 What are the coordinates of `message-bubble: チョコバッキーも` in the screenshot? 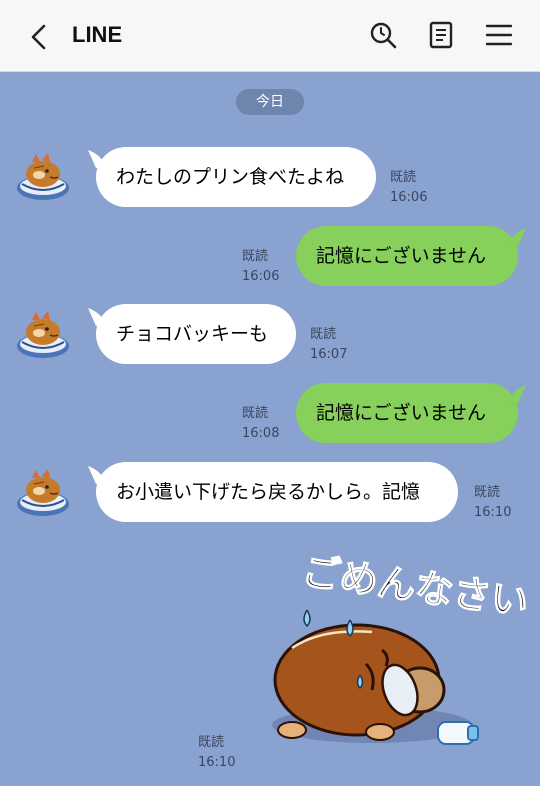 It's located at (196, 334).